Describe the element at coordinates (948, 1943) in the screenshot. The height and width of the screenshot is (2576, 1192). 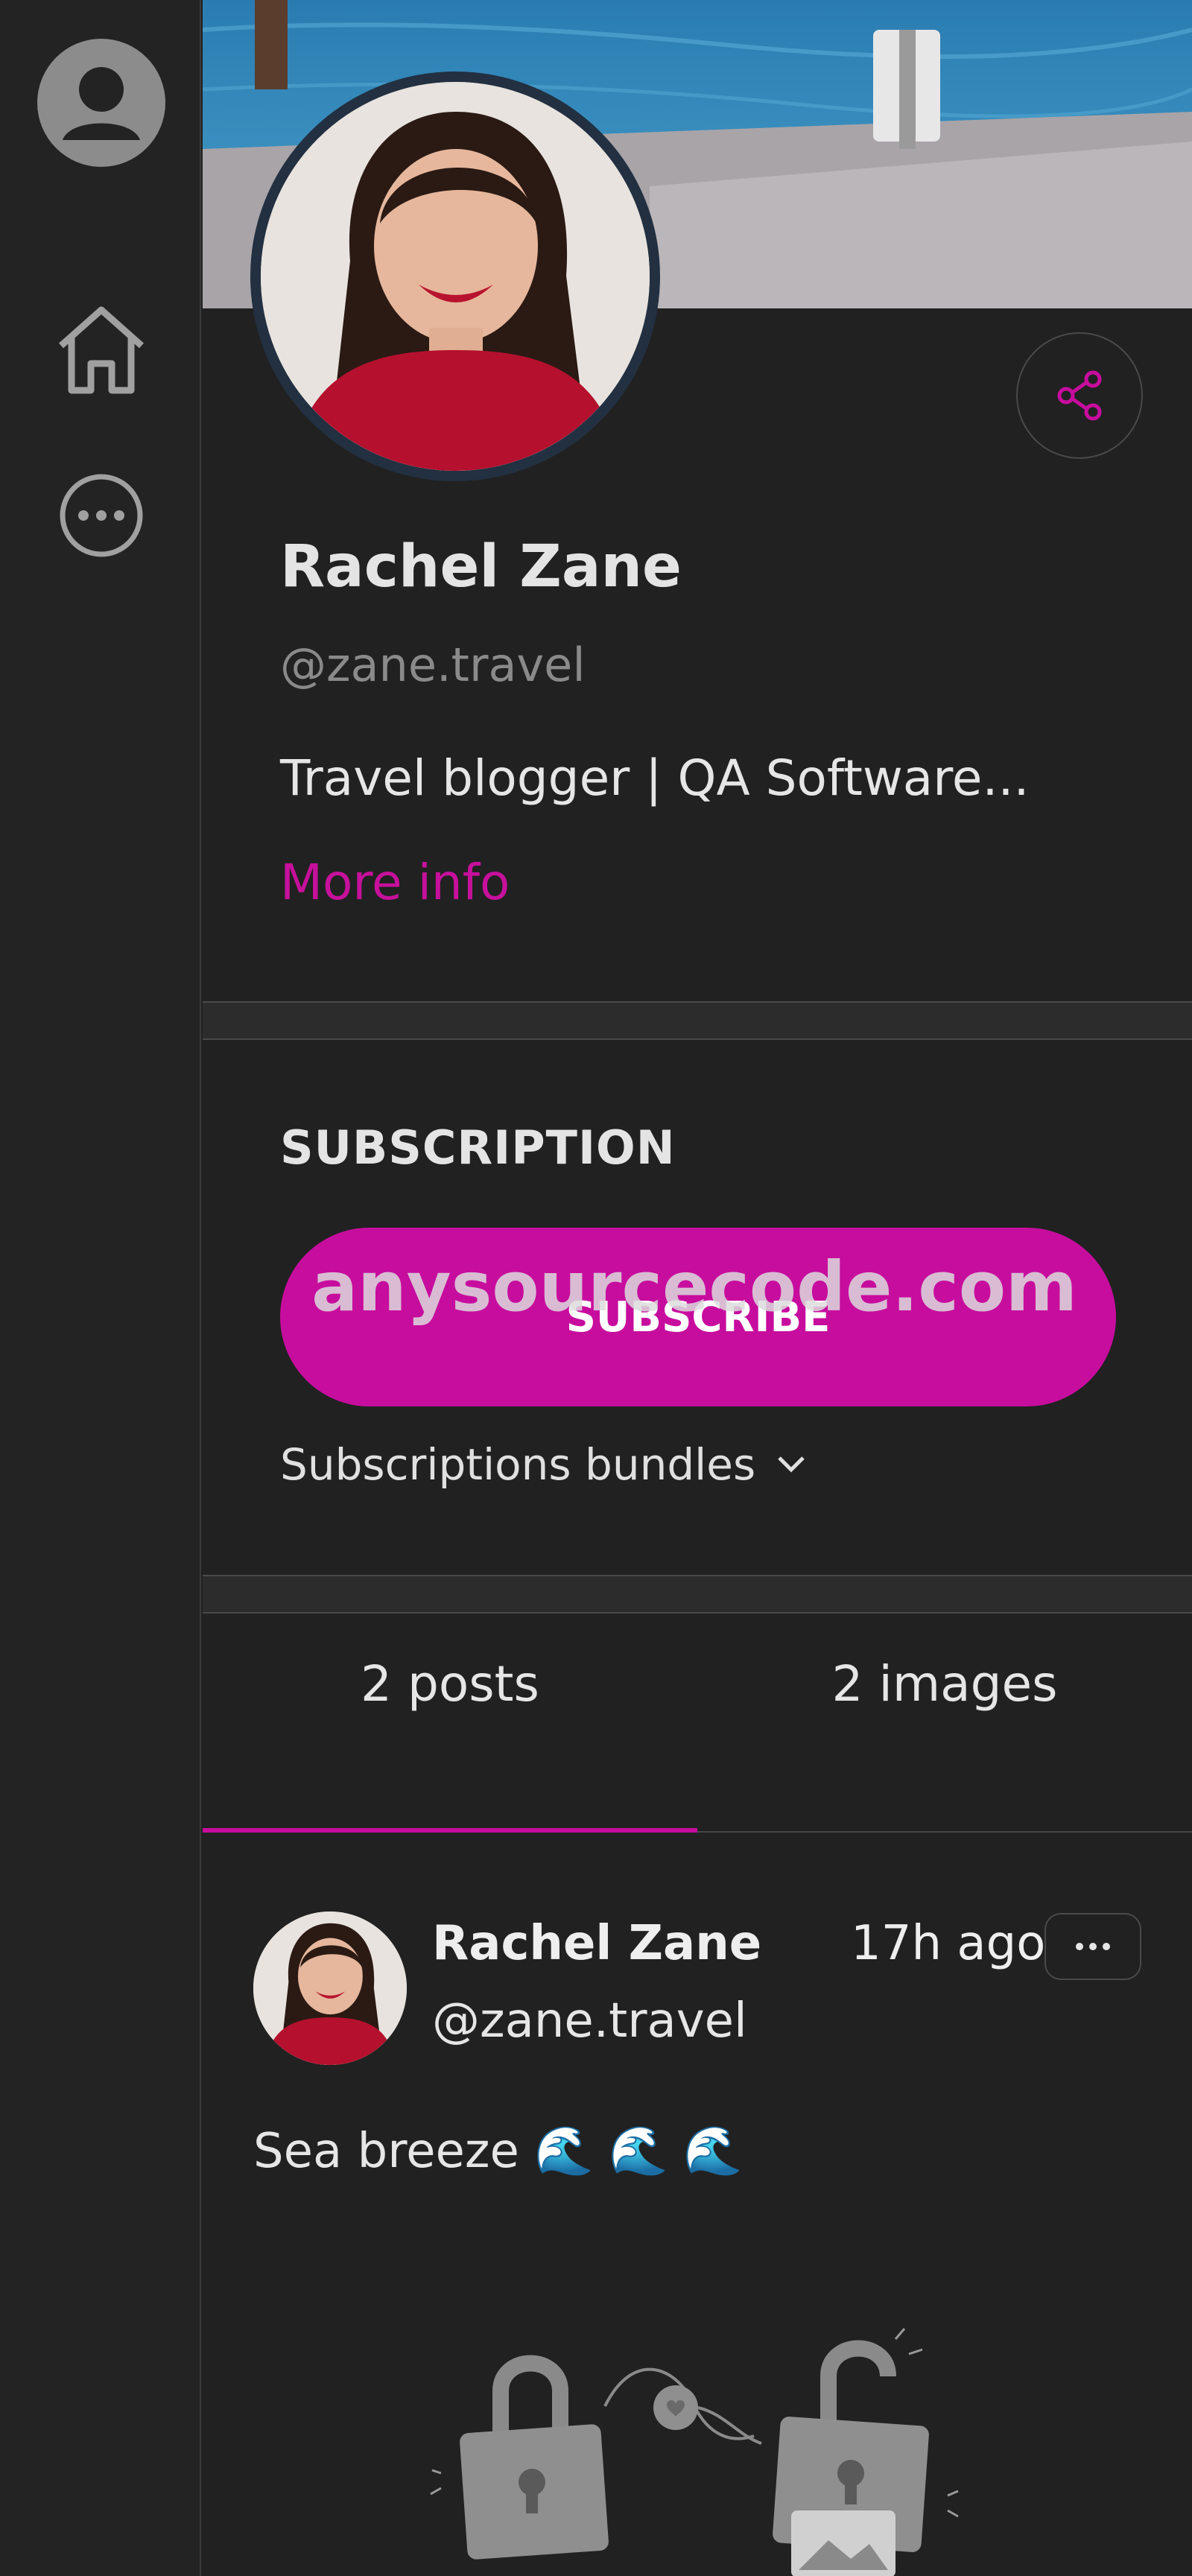
I see `post-timestamp: 17h ago` at that location.